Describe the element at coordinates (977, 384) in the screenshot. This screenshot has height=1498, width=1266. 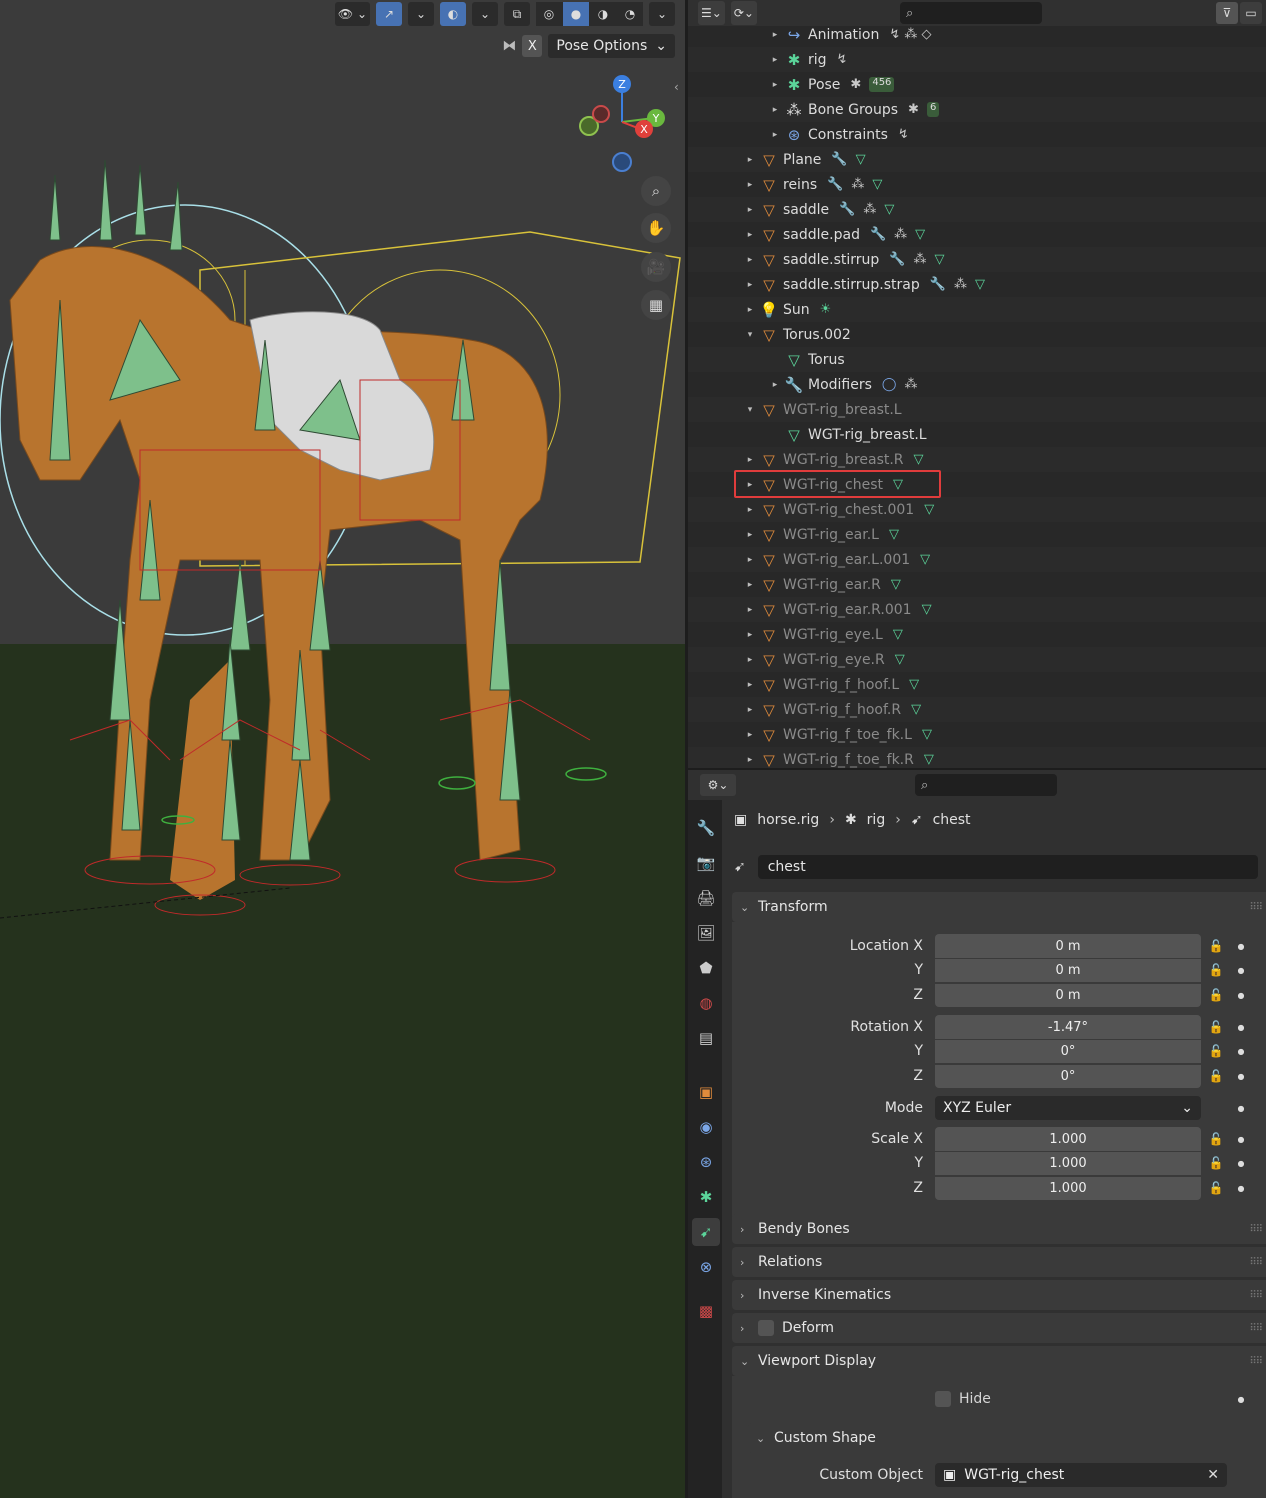
I see `outliner-row: ▸ 🔧 Modifiers ◯ ⁂` at that location.